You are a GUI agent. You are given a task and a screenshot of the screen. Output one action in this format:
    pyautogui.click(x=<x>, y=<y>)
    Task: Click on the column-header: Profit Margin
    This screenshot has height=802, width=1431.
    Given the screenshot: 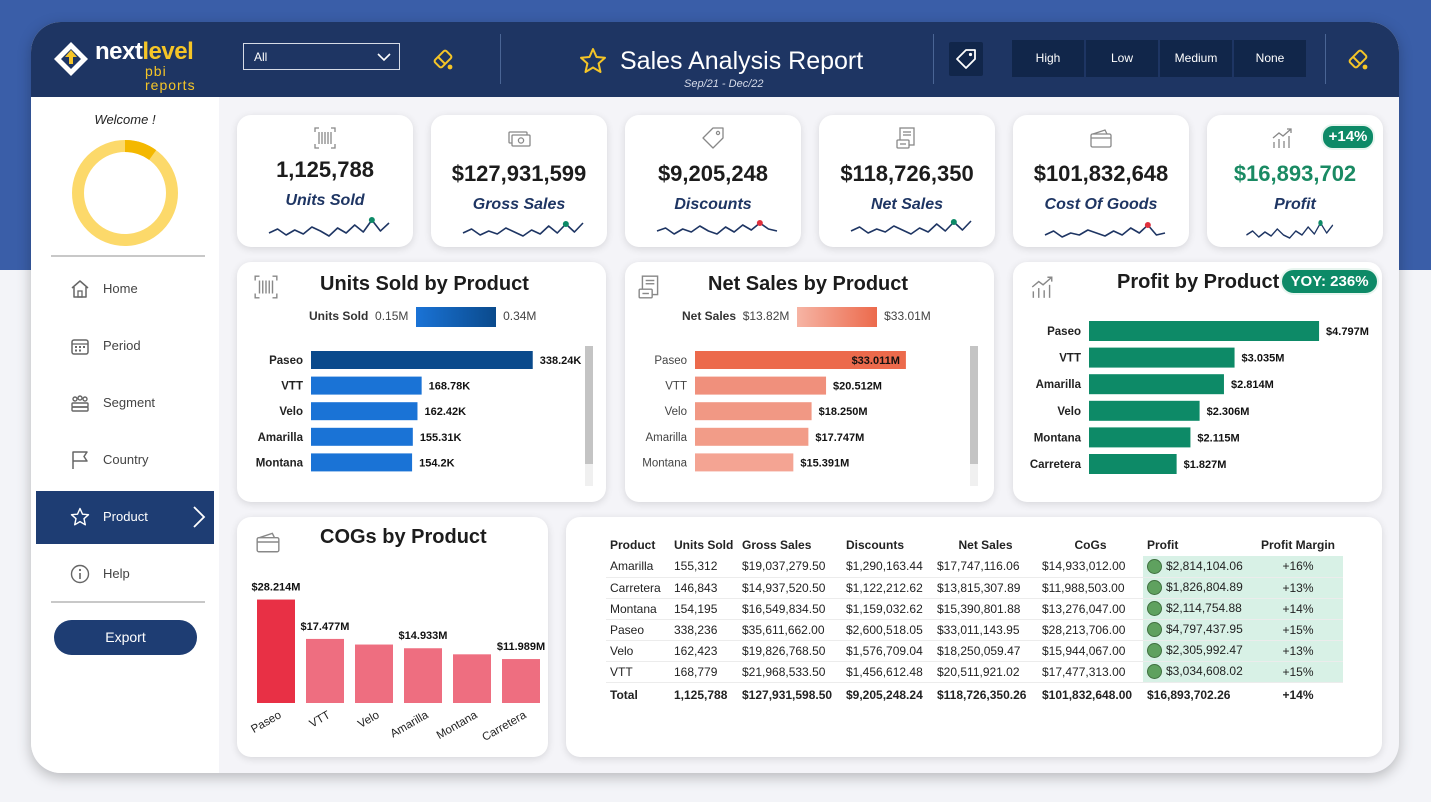 What is the action you would take?
    pyautogui.click(x=1298, y=545)
    